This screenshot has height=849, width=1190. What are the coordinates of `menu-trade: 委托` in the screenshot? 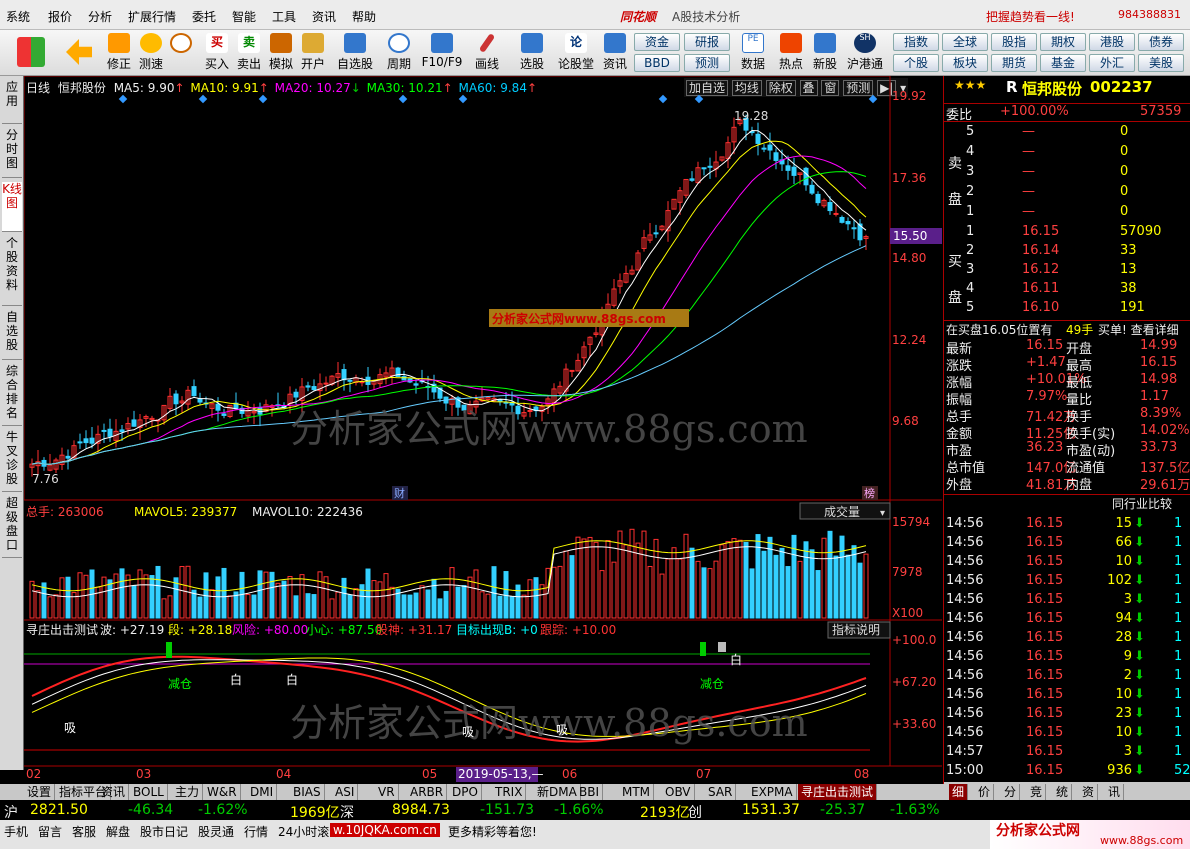 It's located at (204, 16).